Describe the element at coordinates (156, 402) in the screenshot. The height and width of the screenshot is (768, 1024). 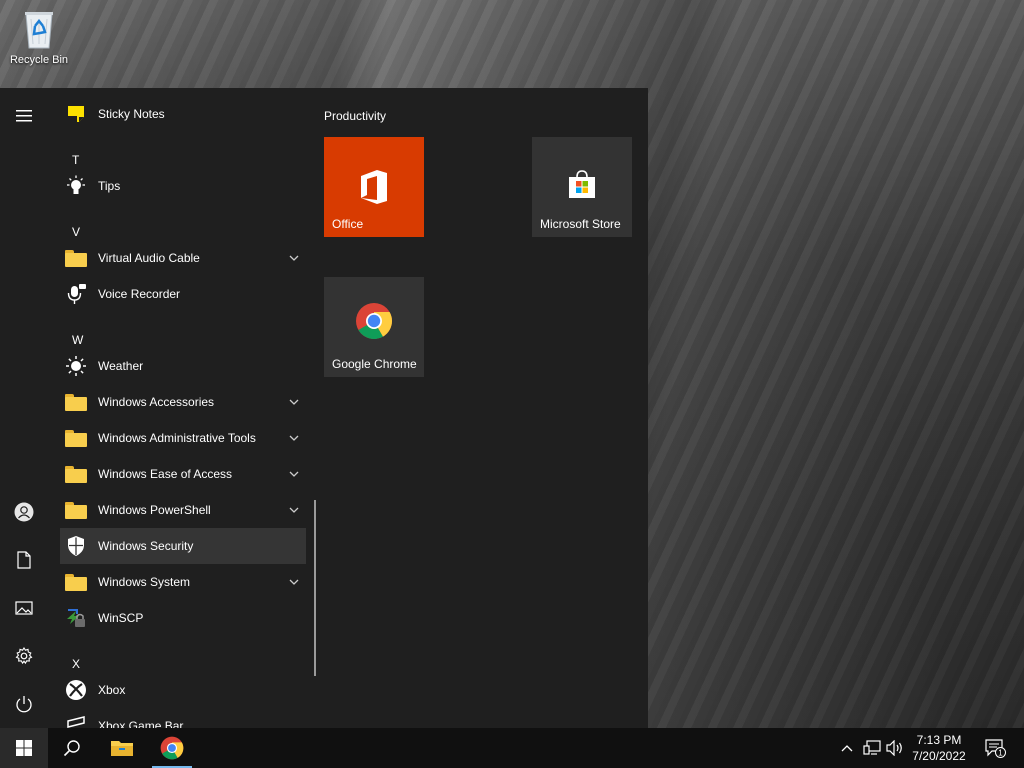
I see `app-label: Windows Accessories` at that location.